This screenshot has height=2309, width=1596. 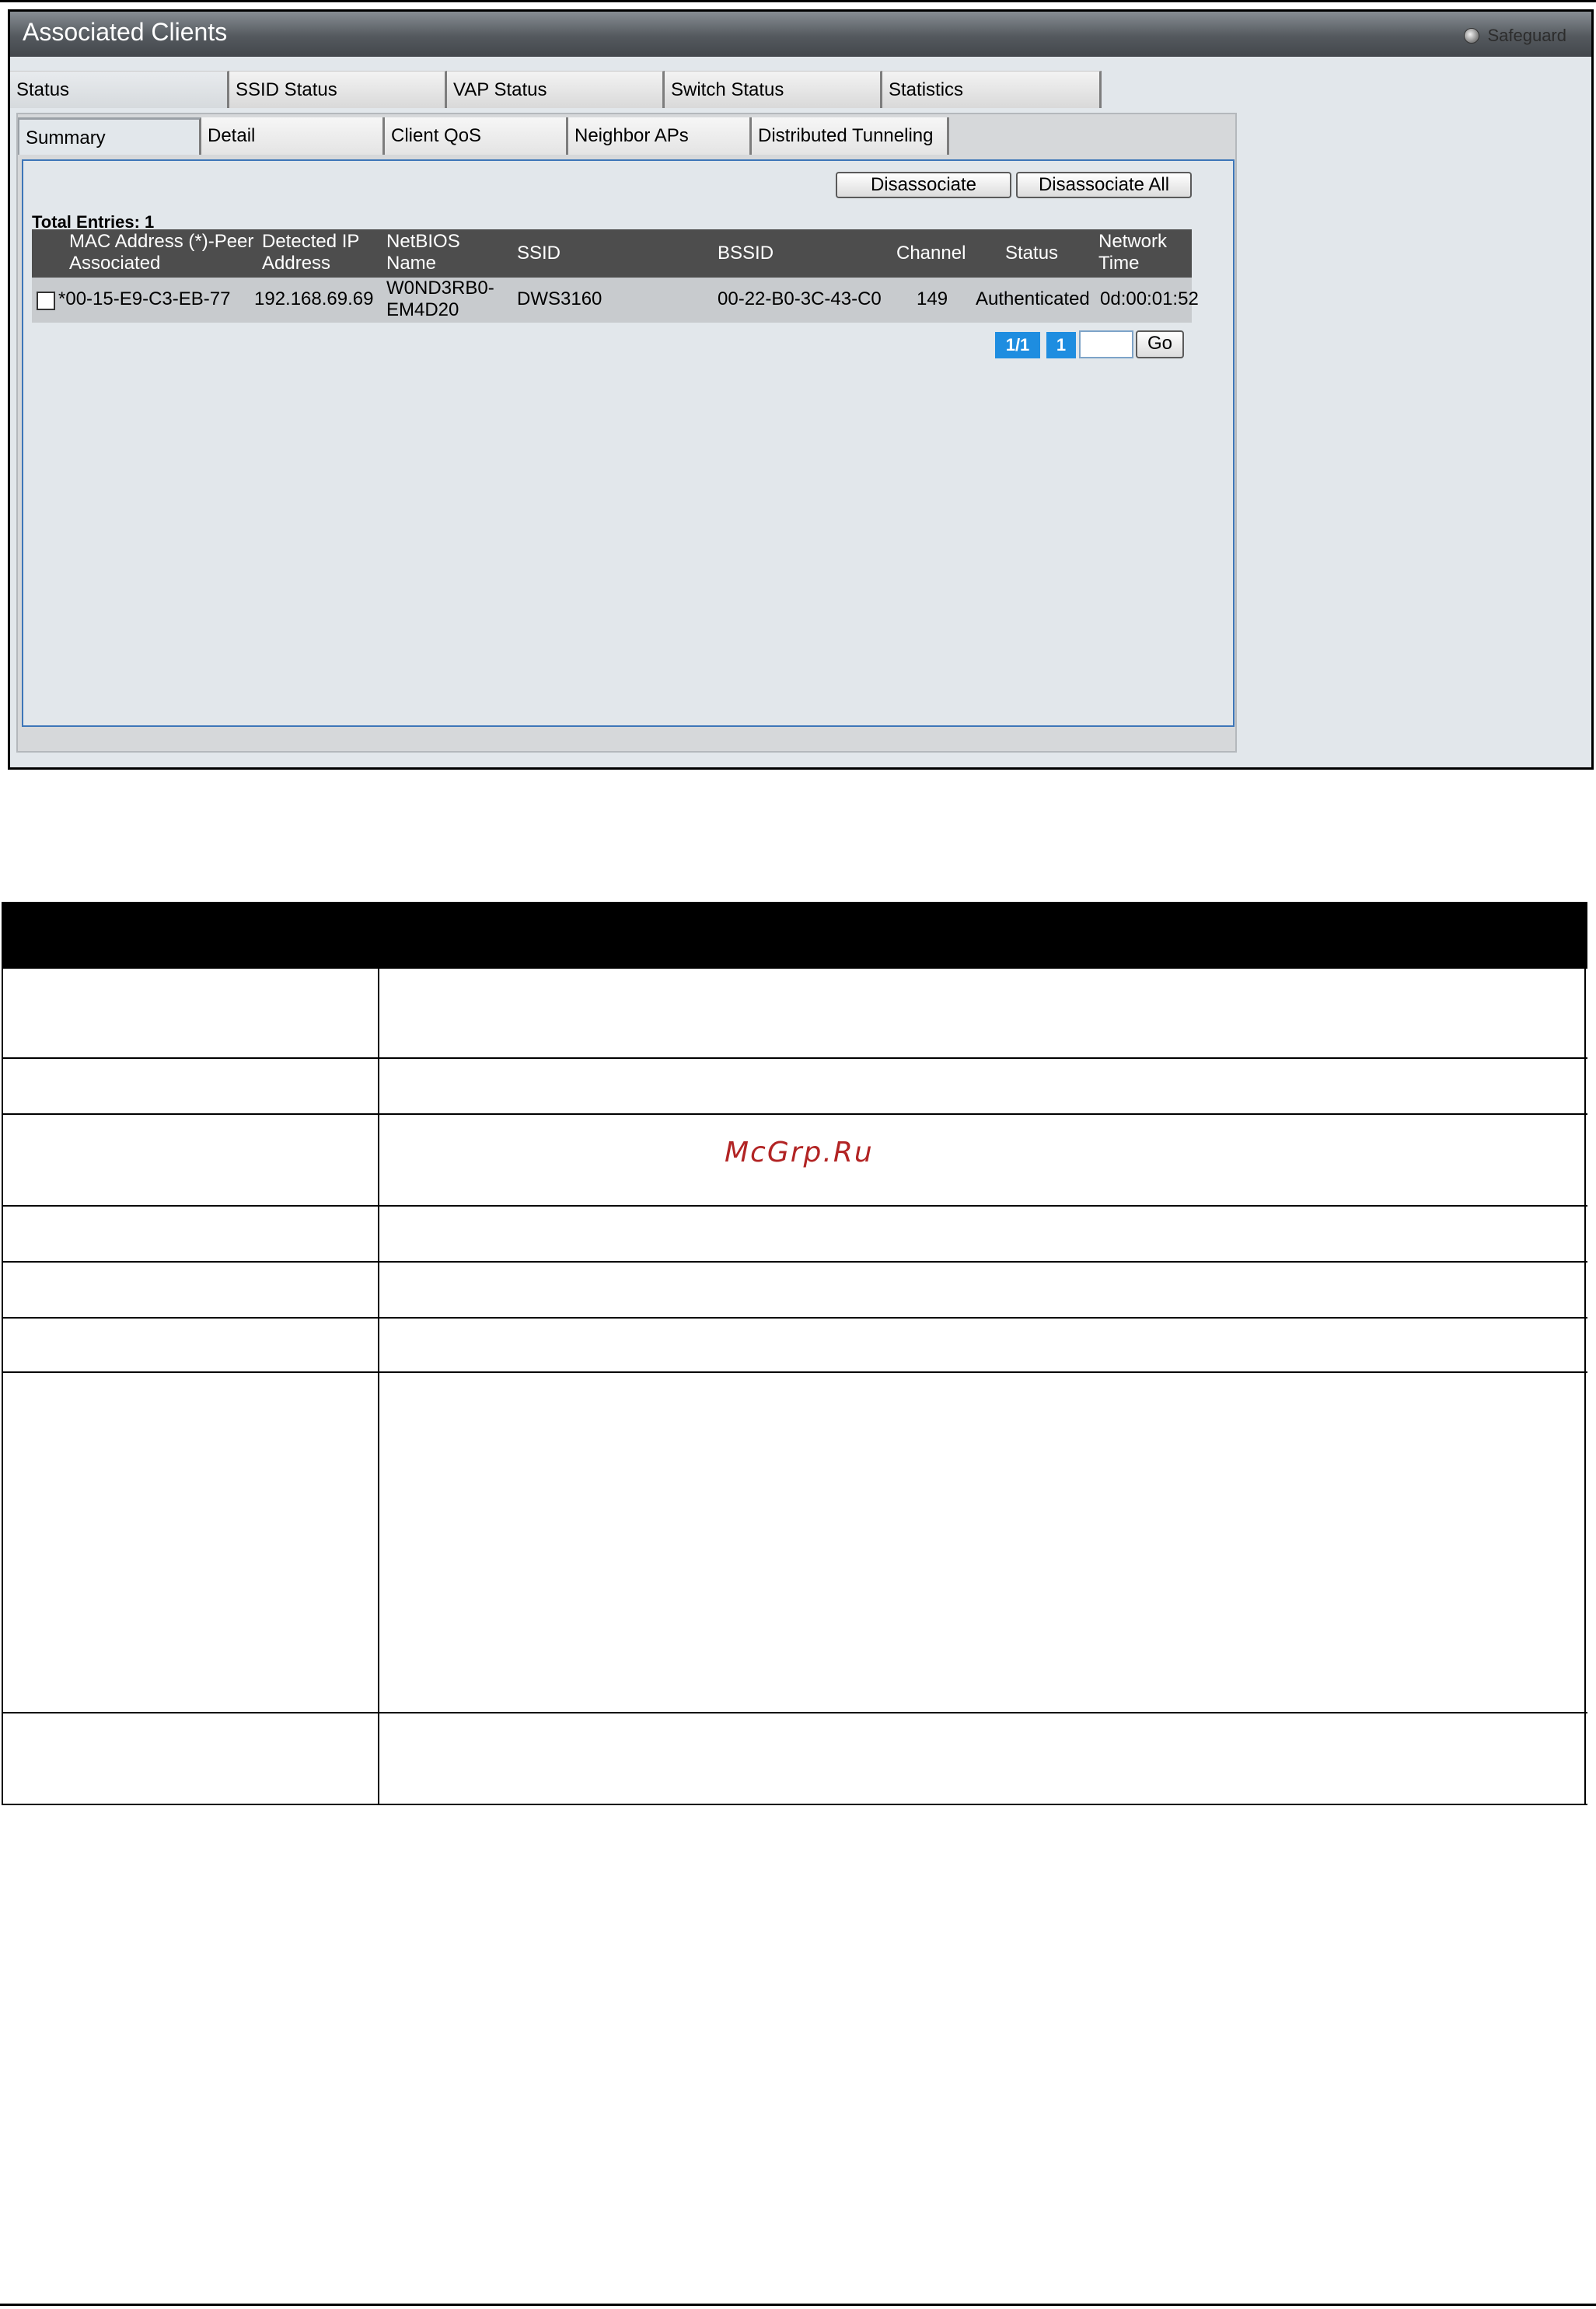 I want to click on page-indicator: 1/1, so click(x=1018, y=345).